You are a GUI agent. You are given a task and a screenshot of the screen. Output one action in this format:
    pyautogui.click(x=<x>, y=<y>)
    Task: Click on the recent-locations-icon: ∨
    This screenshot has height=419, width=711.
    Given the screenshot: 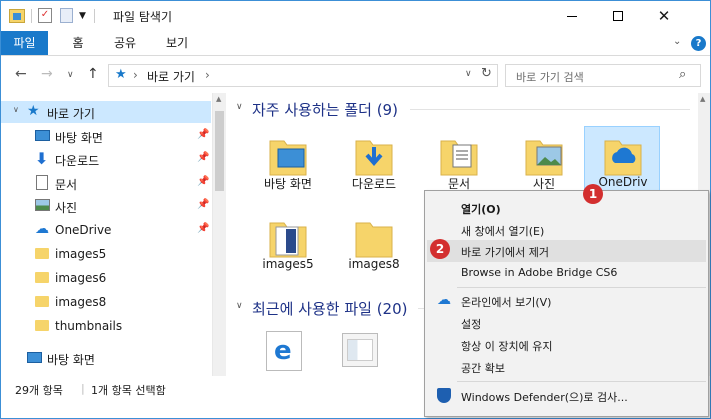 What is the action you would take?
    pyautogui.click(x=70, y=75)
    